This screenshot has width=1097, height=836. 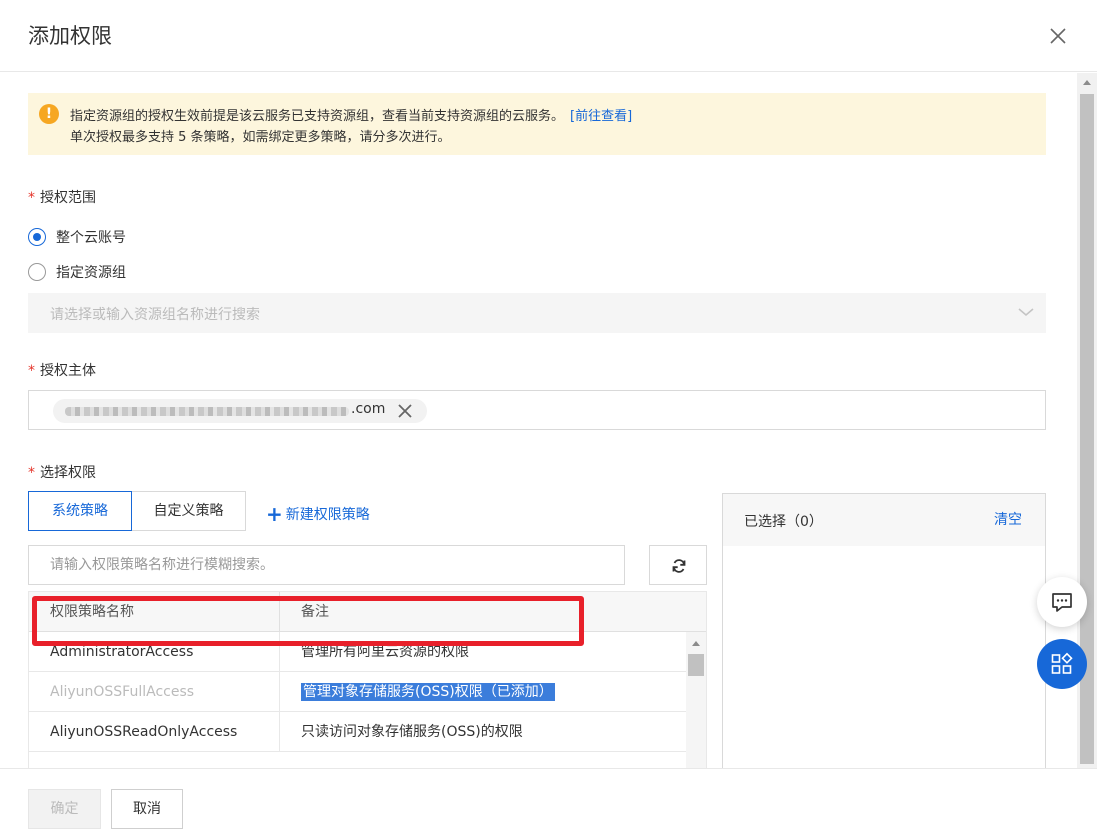 I want to click on clear-button: 清空, so click(x=1008, y=519).